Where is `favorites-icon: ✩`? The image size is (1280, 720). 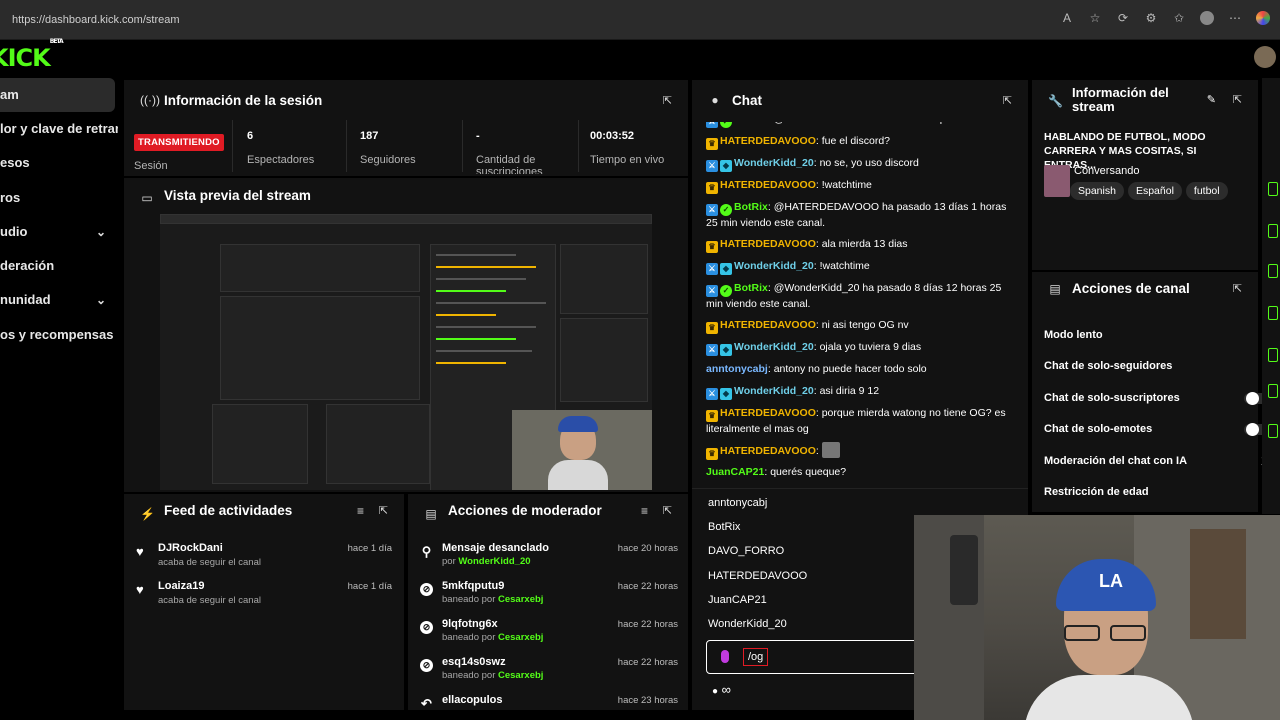
favorites-icon: ✩ is located at coordinates (1179, 18).